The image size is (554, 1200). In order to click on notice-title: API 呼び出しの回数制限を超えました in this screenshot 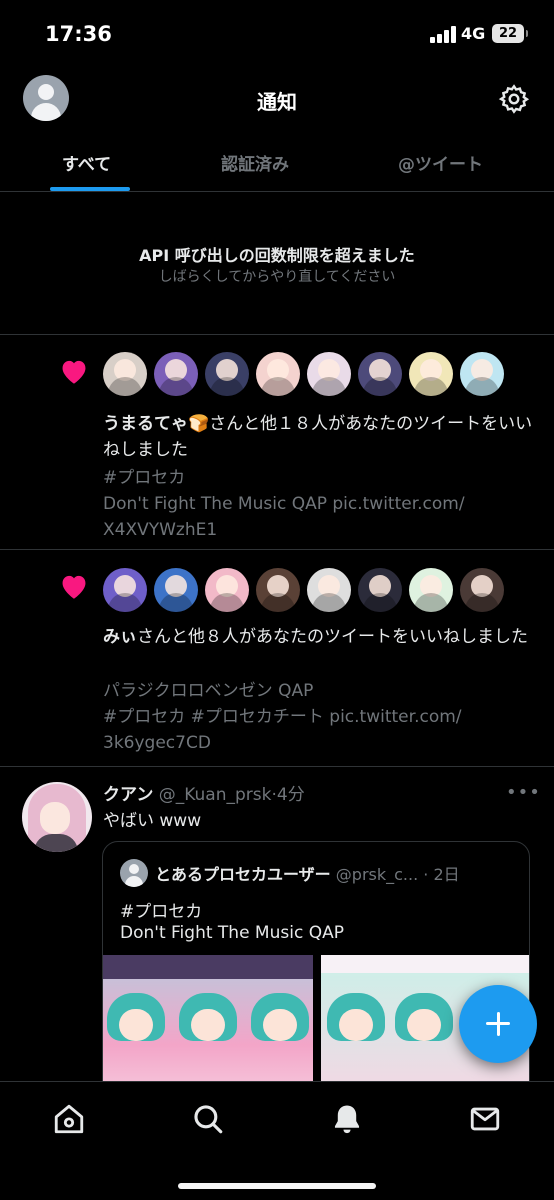, I will do `click(277, 255)`.